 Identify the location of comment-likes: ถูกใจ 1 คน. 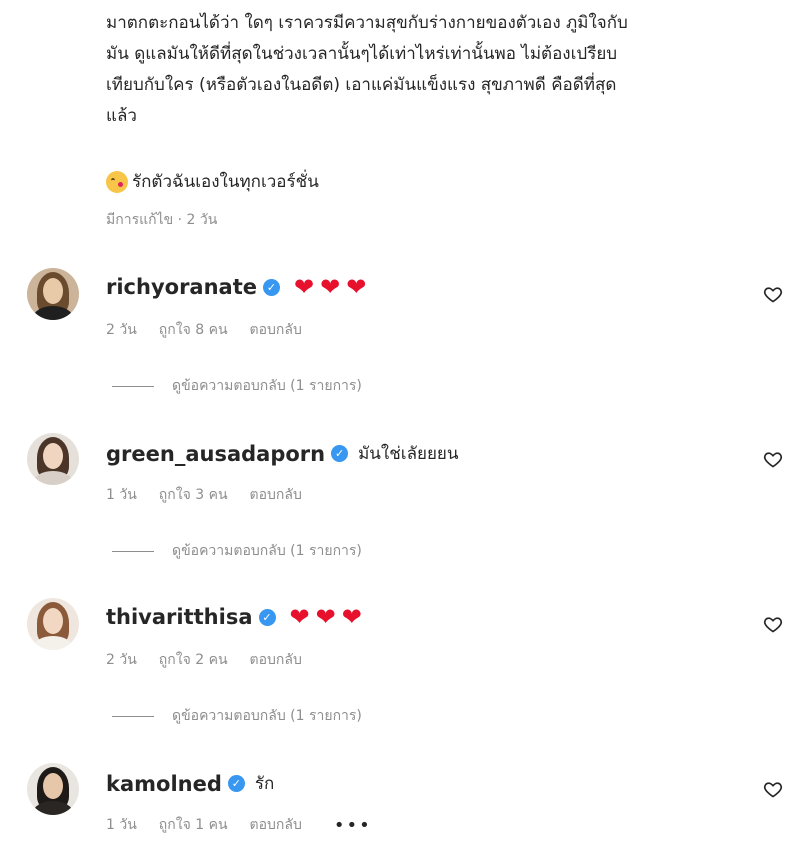
(193, 825).